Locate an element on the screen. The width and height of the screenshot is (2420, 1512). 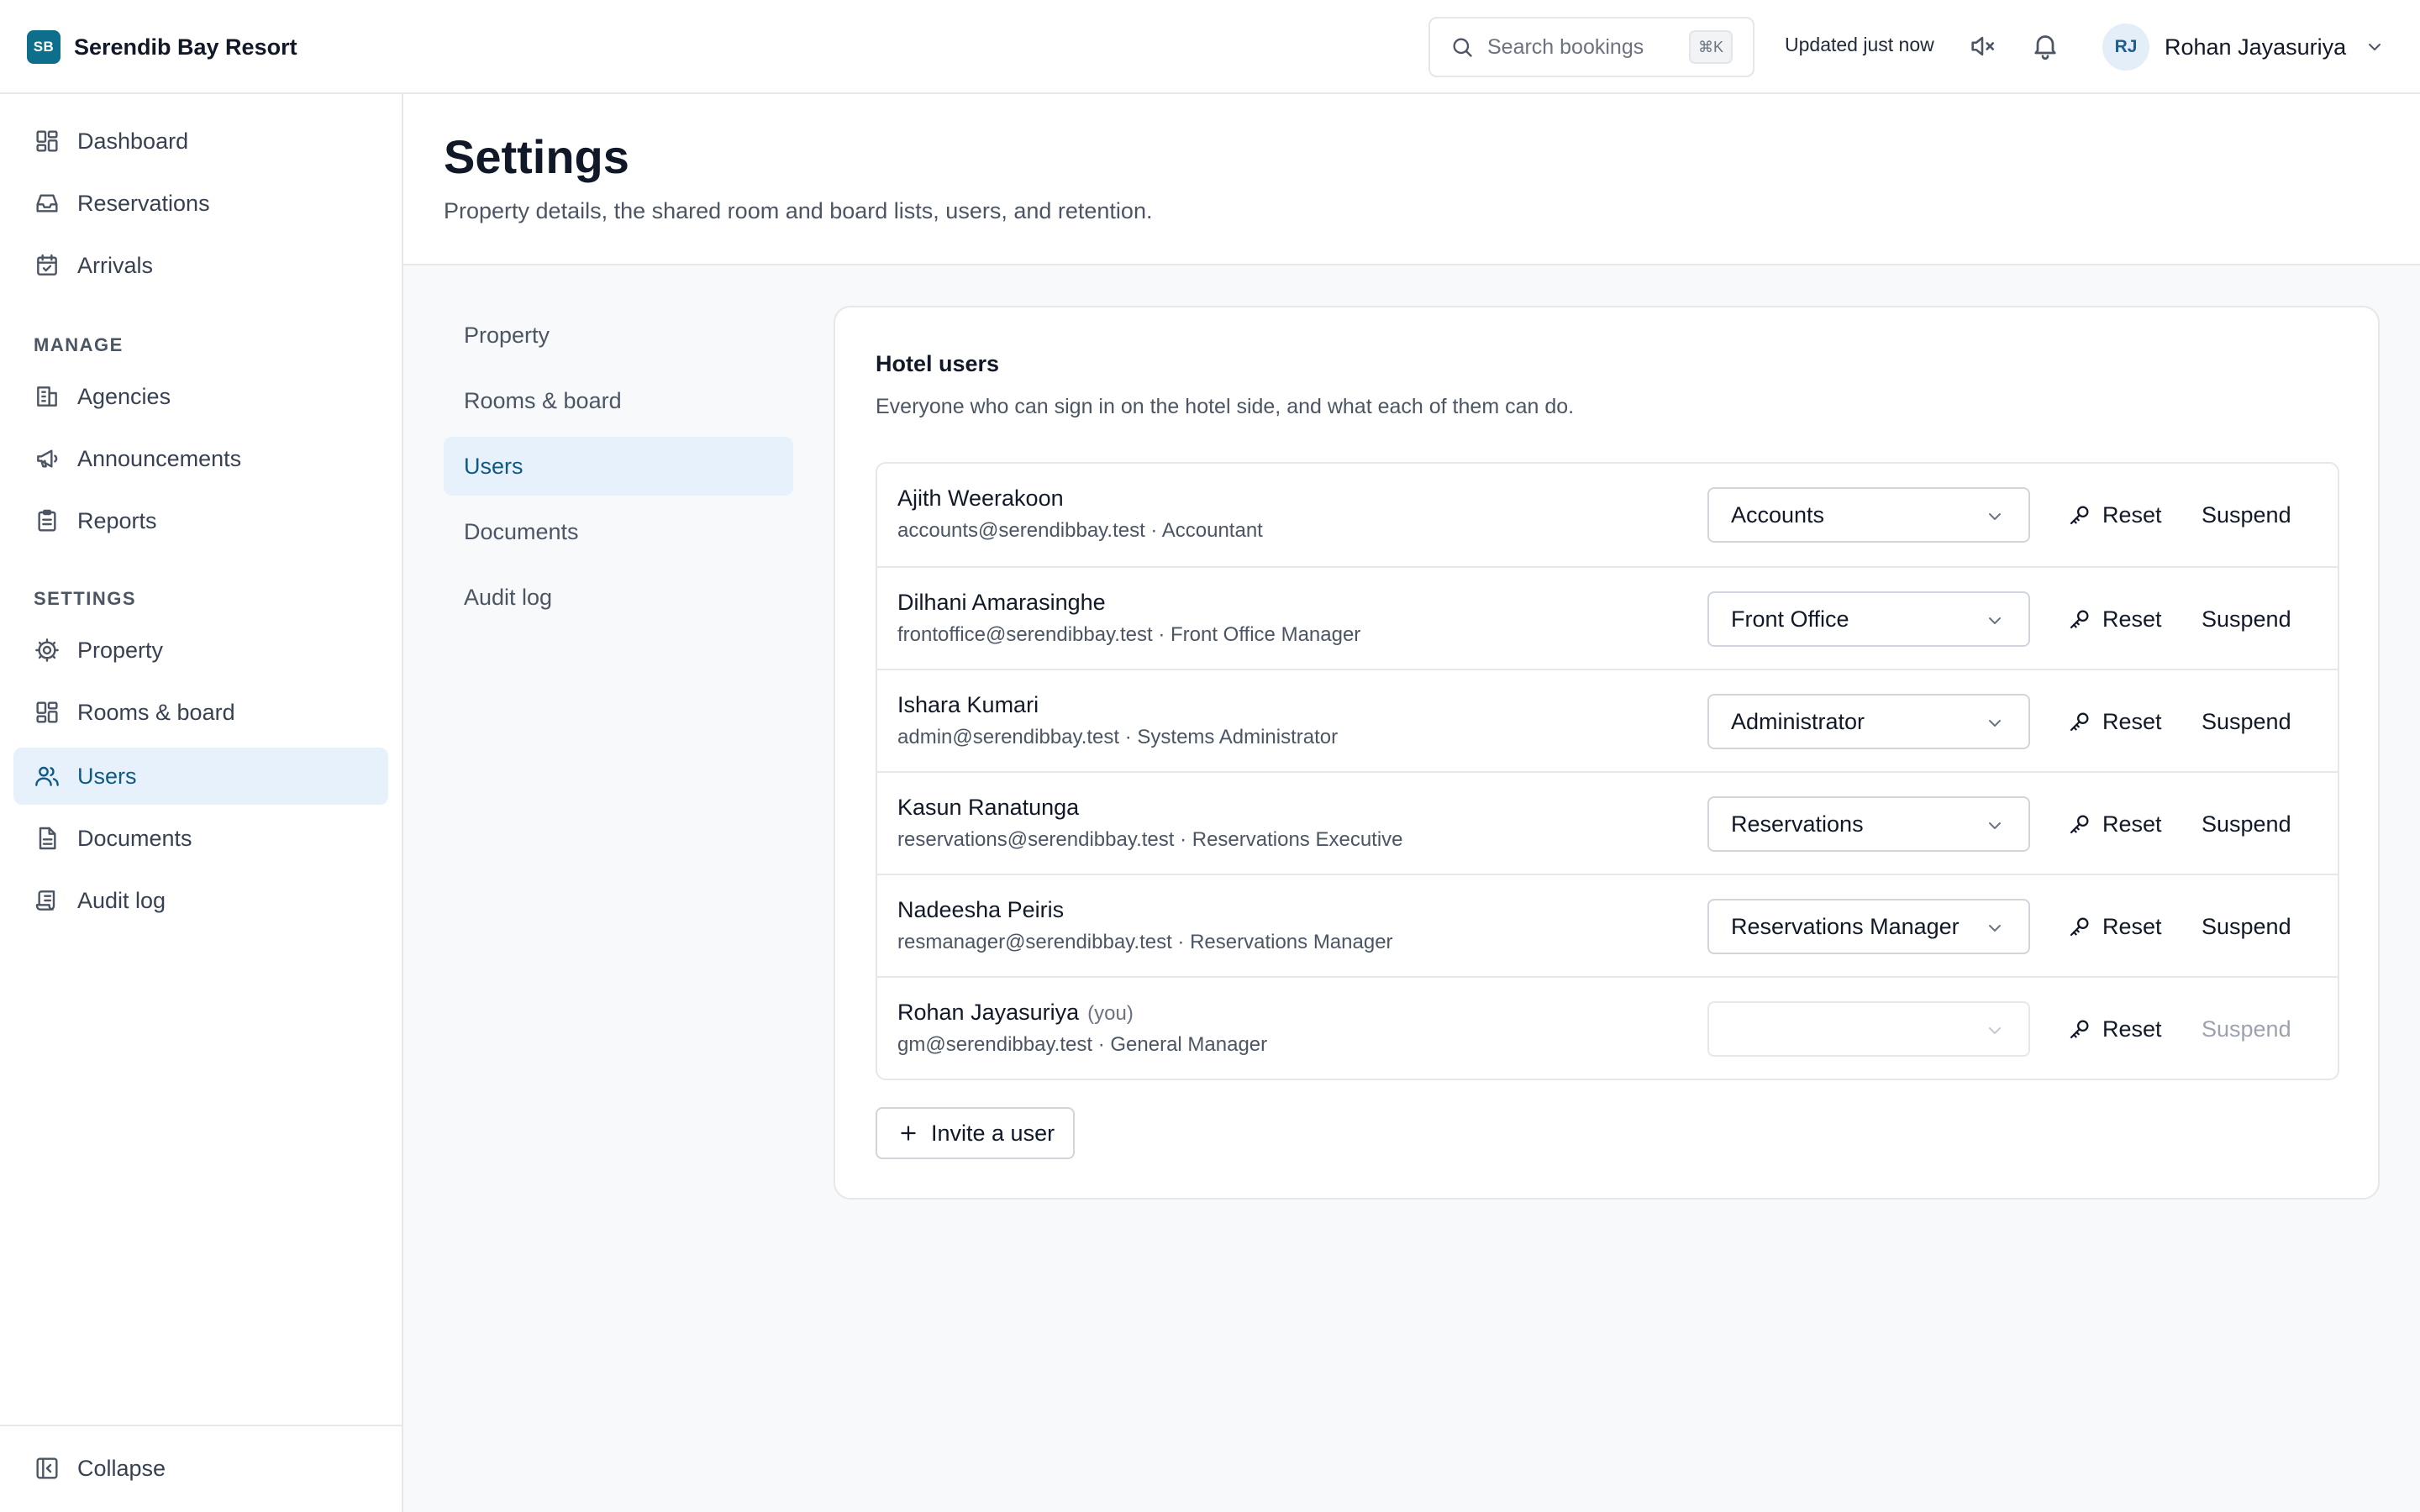
sidebar-item-reservations: Reservations is located at coordinates (200, 203).